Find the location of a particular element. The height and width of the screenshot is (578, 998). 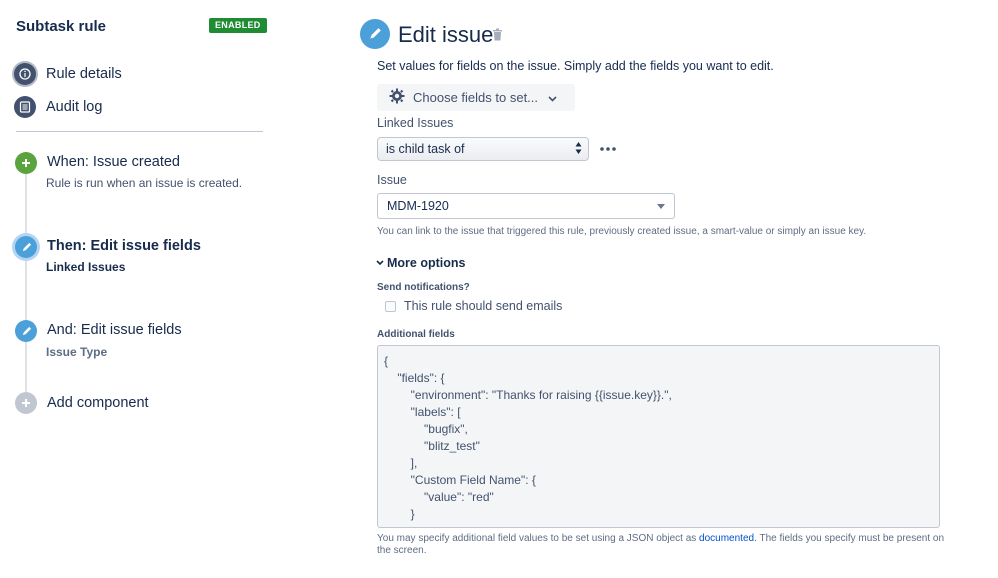

sidebar-item-rule-details: Rule details is located at coordinates (68, 74).